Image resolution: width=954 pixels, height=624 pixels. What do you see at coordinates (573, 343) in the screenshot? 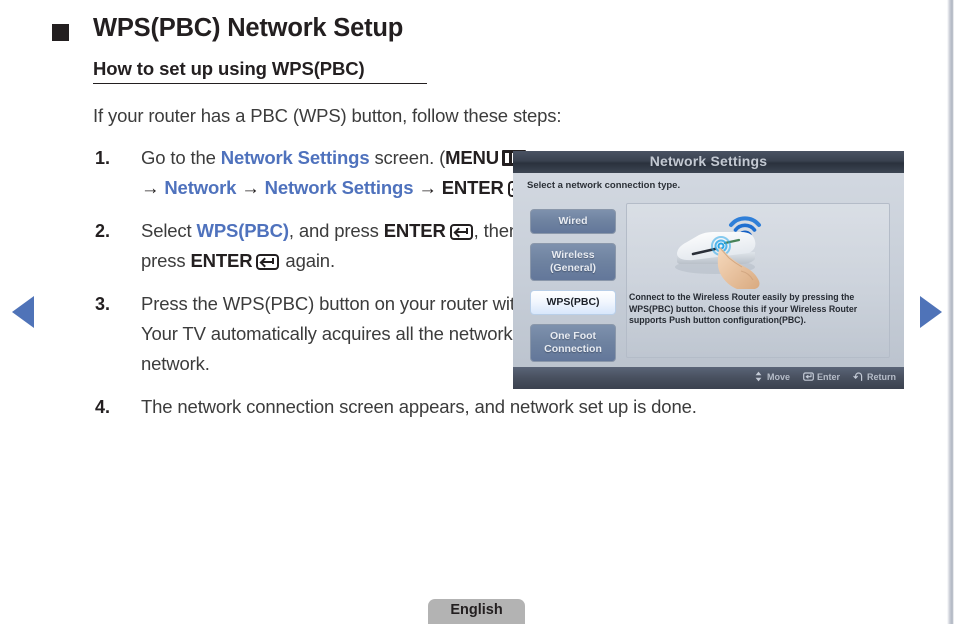
I see `tv-menu-item: One Foot Connection` at bounding box center [573, 343].